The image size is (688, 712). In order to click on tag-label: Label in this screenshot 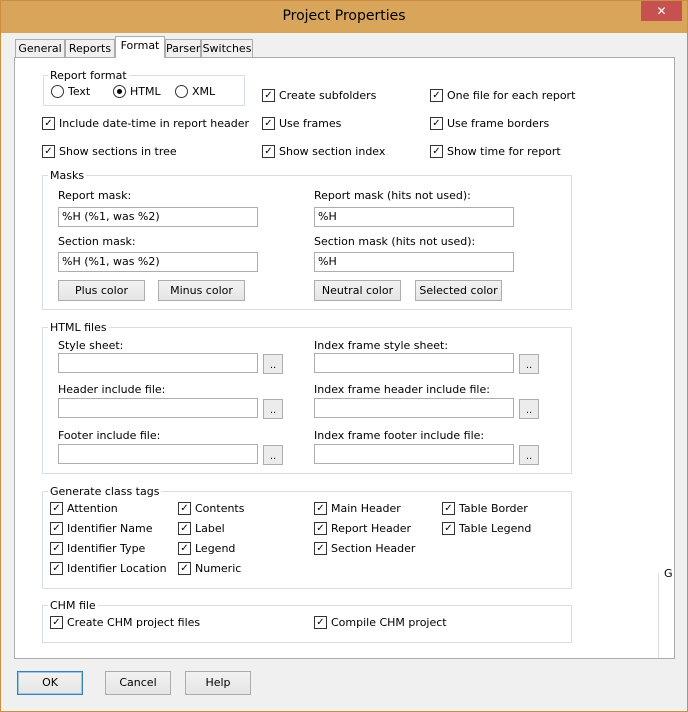, I will do `click(210, 528)`.